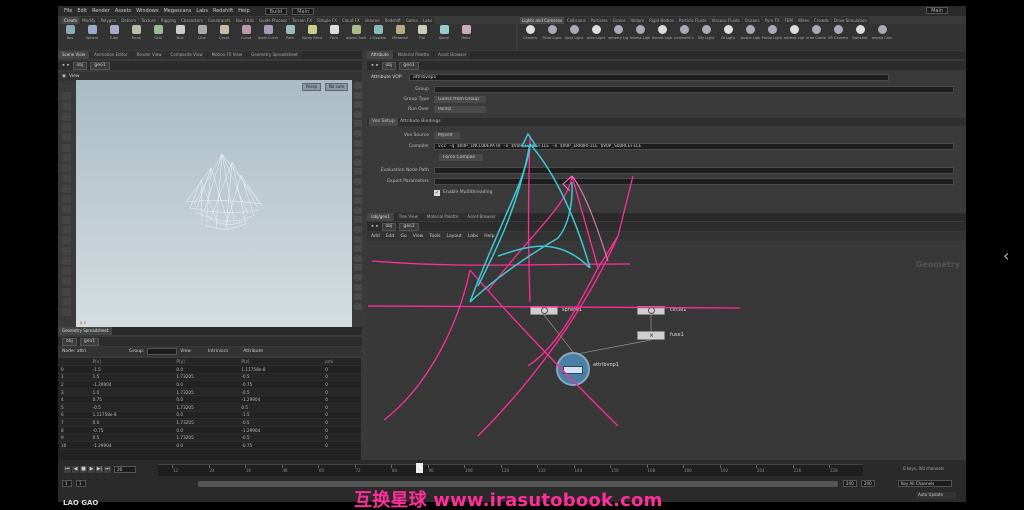 This screenshot has width=1024, height=510. Describe the element at coordinates (772, 37) in the screenshot. I see `shelf-tool: Portal Light` at that location.